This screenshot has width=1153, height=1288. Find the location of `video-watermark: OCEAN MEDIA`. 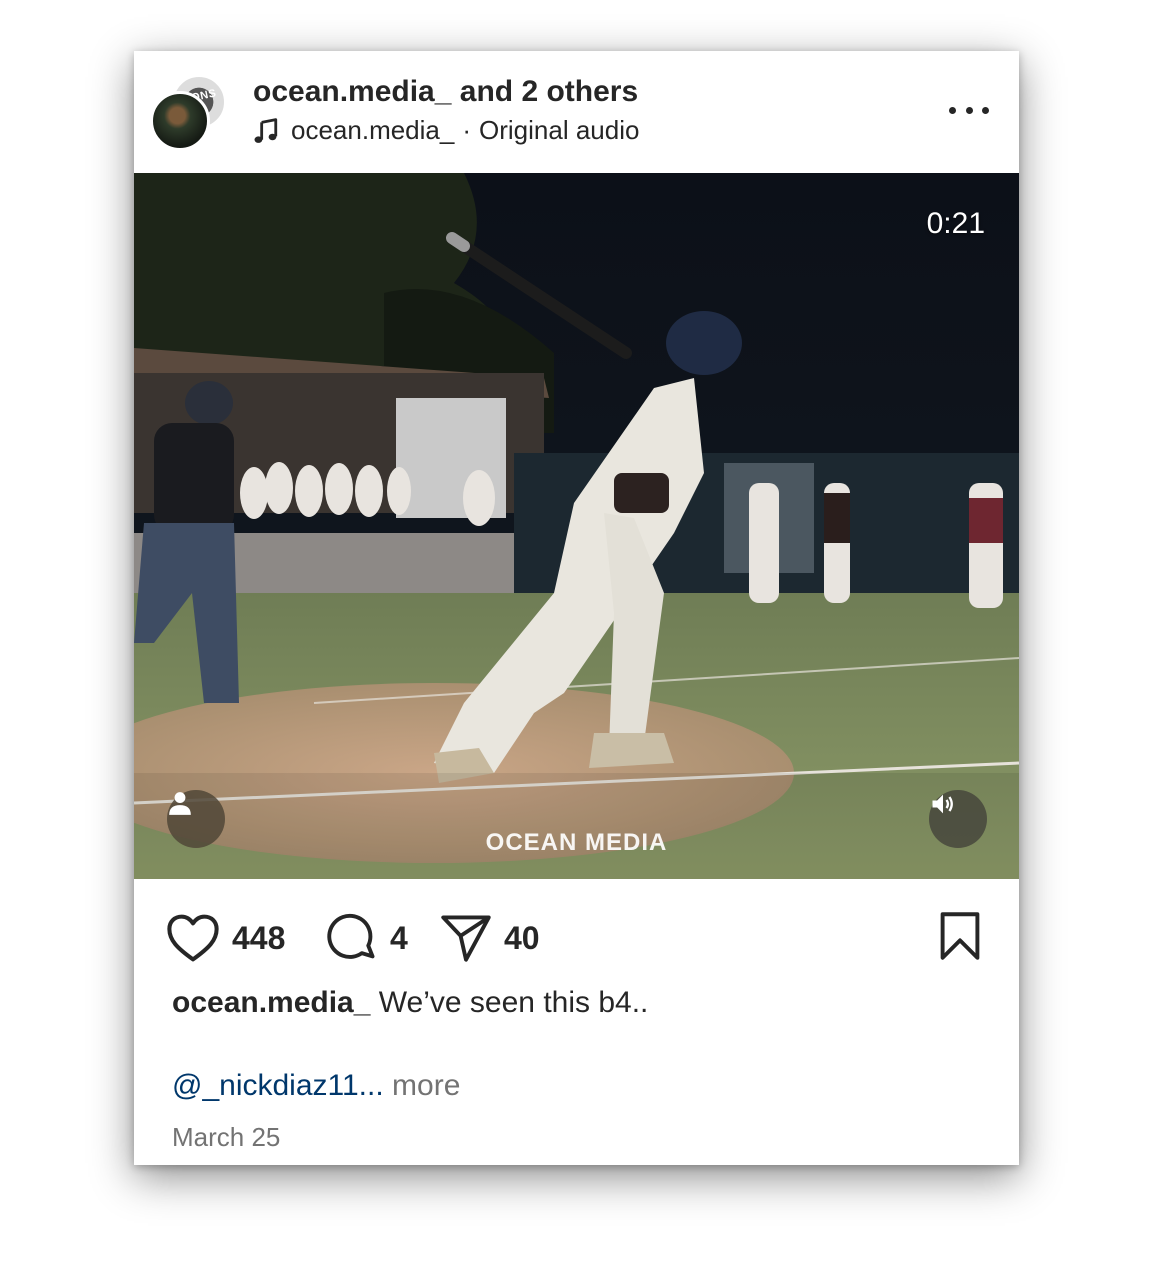

video-watermark: OCEAN MEDIA is located at coordinates (576, 842).